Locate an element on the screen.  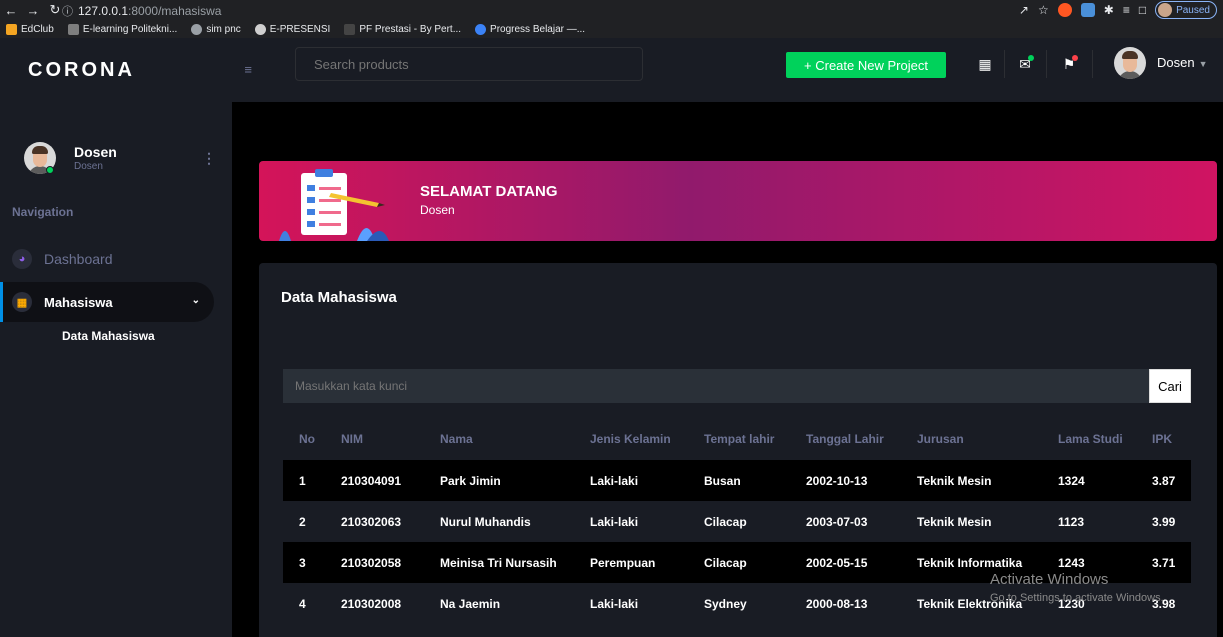
bookmark-edclub: EdClub is located at coordinates (30, 29).